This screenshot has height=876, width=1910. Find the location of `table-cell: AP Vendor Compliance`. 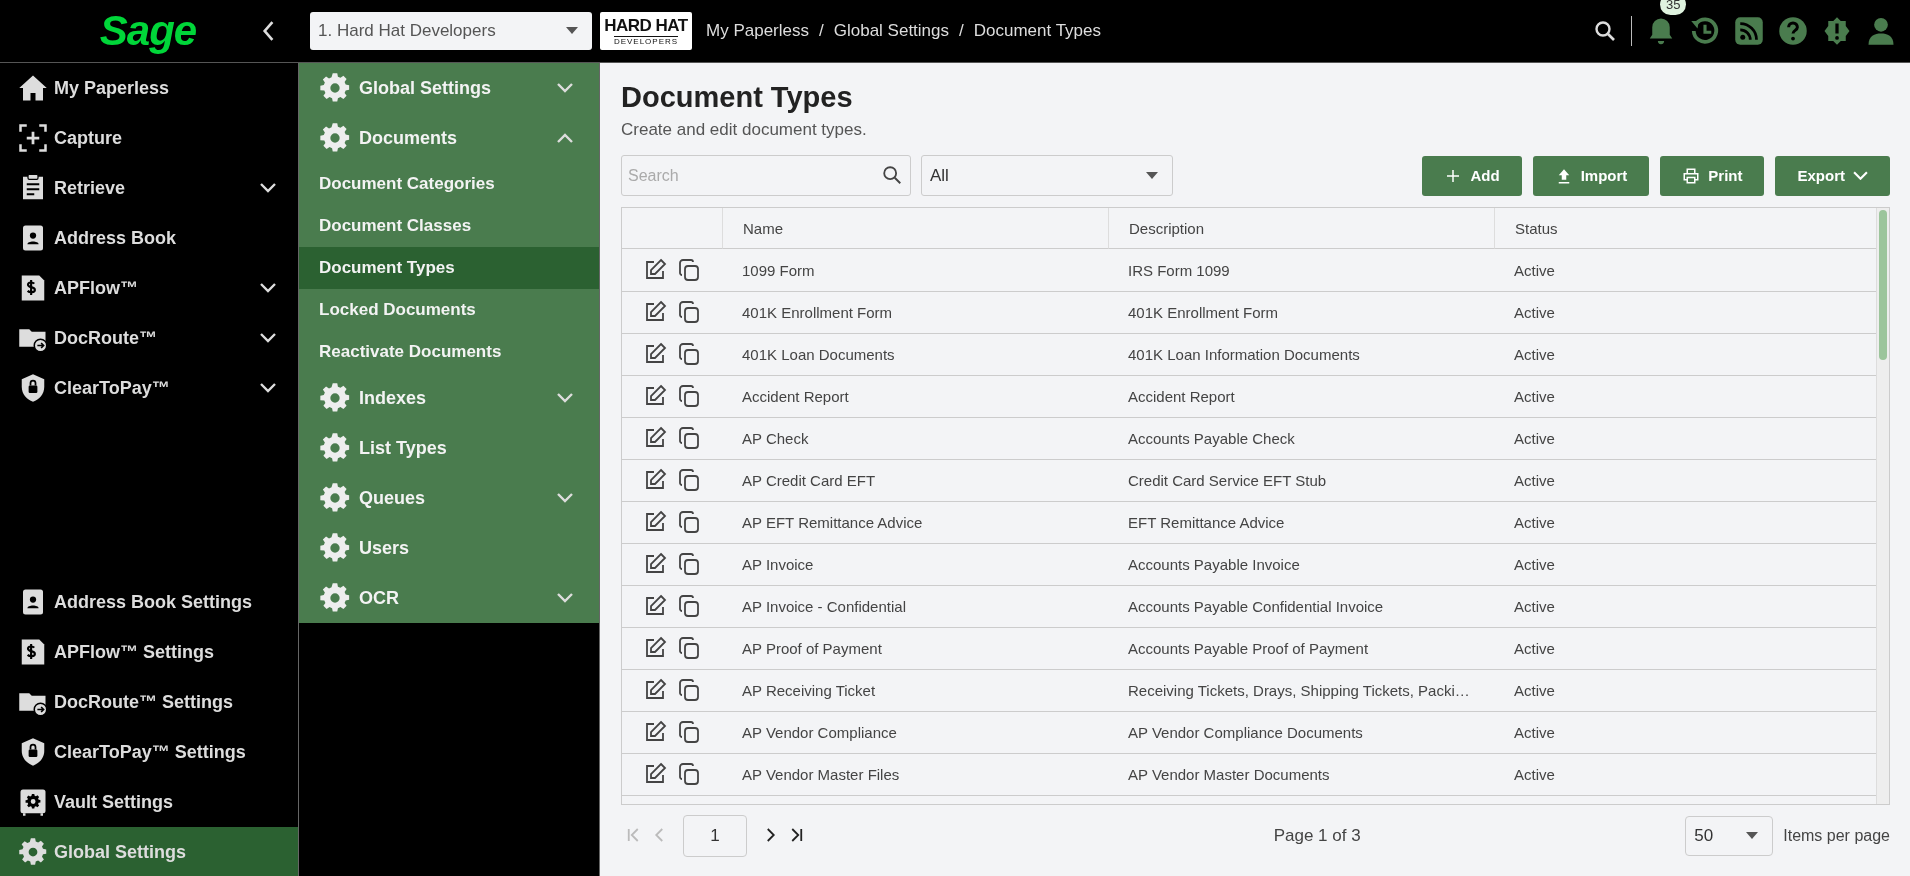

table-cell: AP Vendor Compliance is located at coordinates (915, 733).